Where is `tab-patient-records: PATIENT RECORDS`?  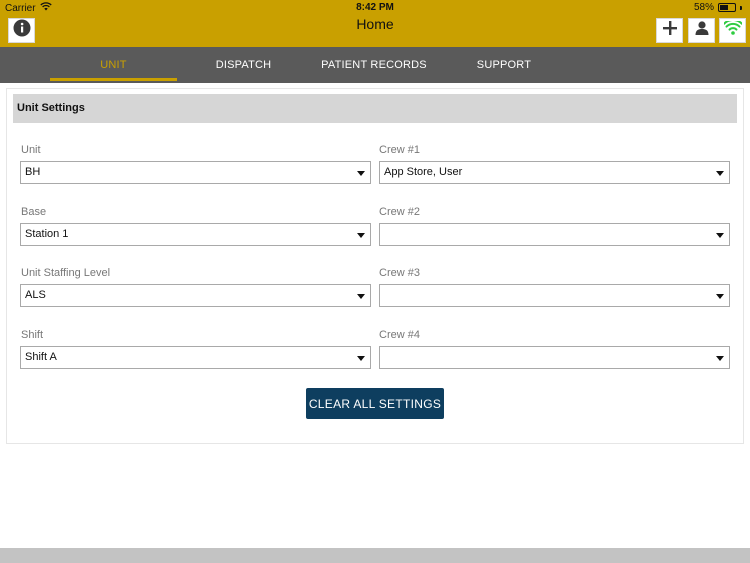
tab-patient-records: PATIENT RECORDS is located at coordinates (374, 65).